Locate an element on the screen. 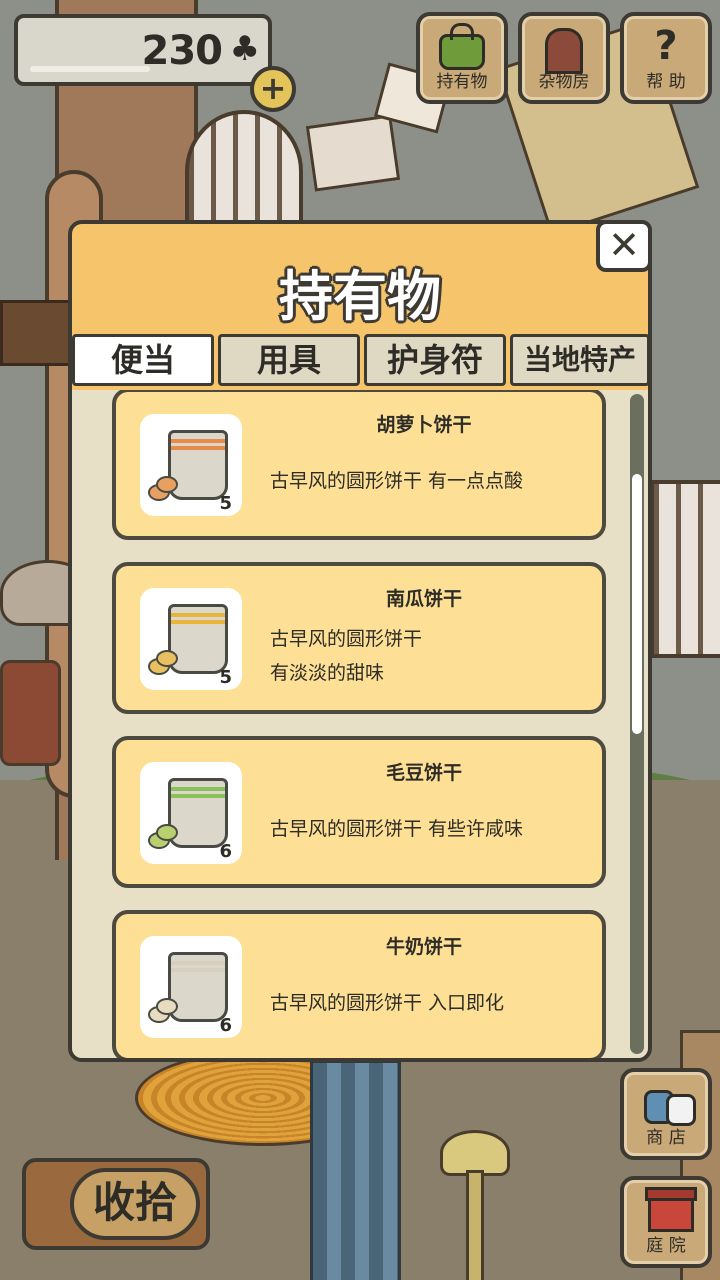  tab-tools: 用具 is located at coordinates (289, 360).